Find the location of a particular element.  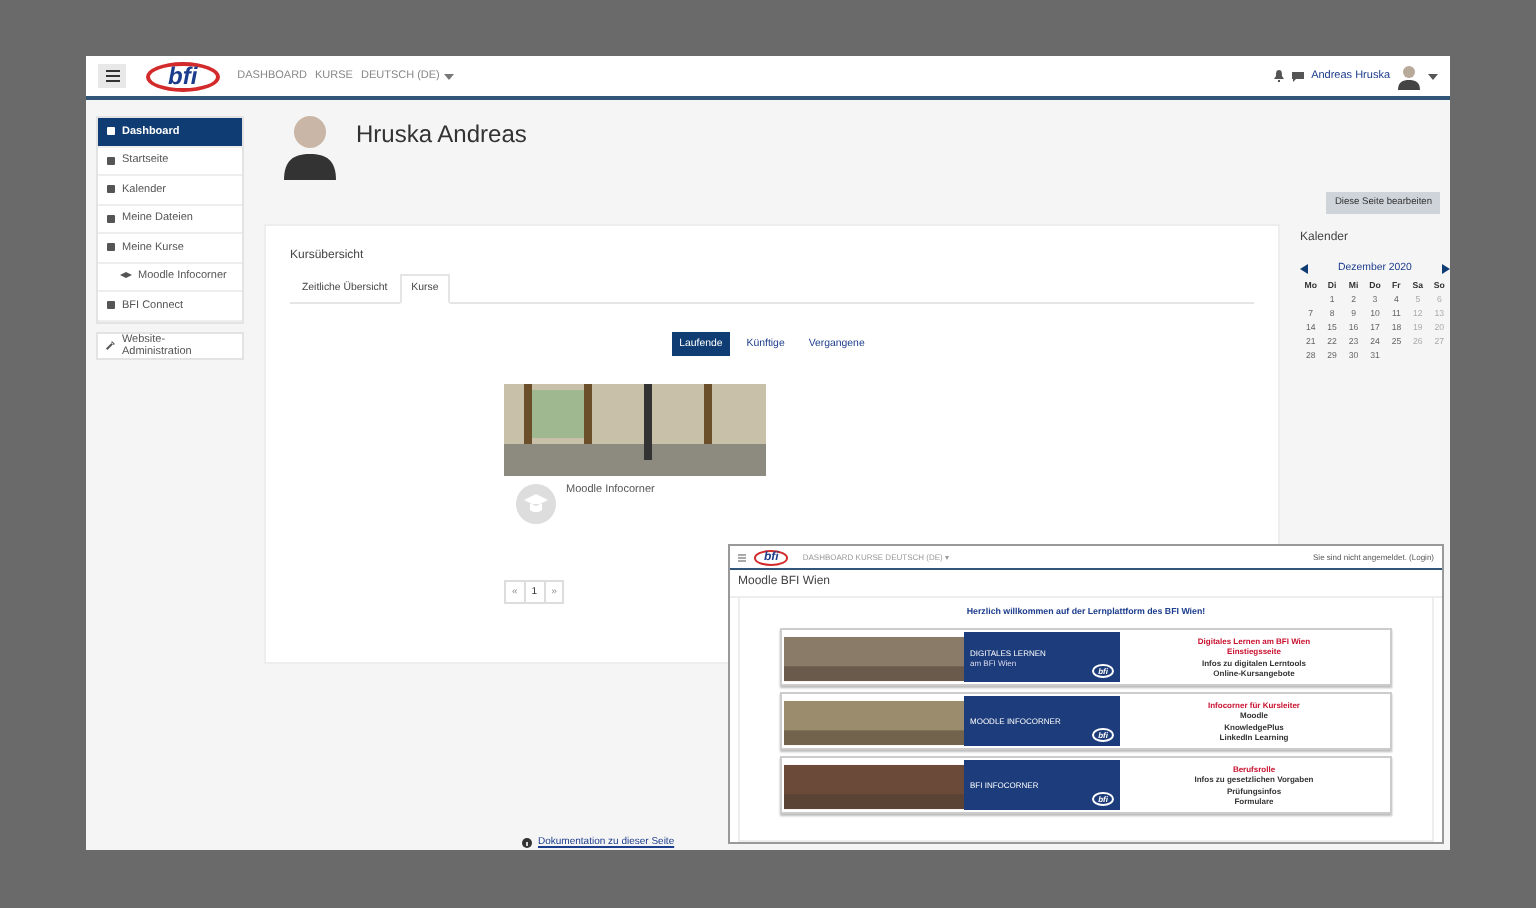

profile-silhouette is located at coordinates (310, 146).